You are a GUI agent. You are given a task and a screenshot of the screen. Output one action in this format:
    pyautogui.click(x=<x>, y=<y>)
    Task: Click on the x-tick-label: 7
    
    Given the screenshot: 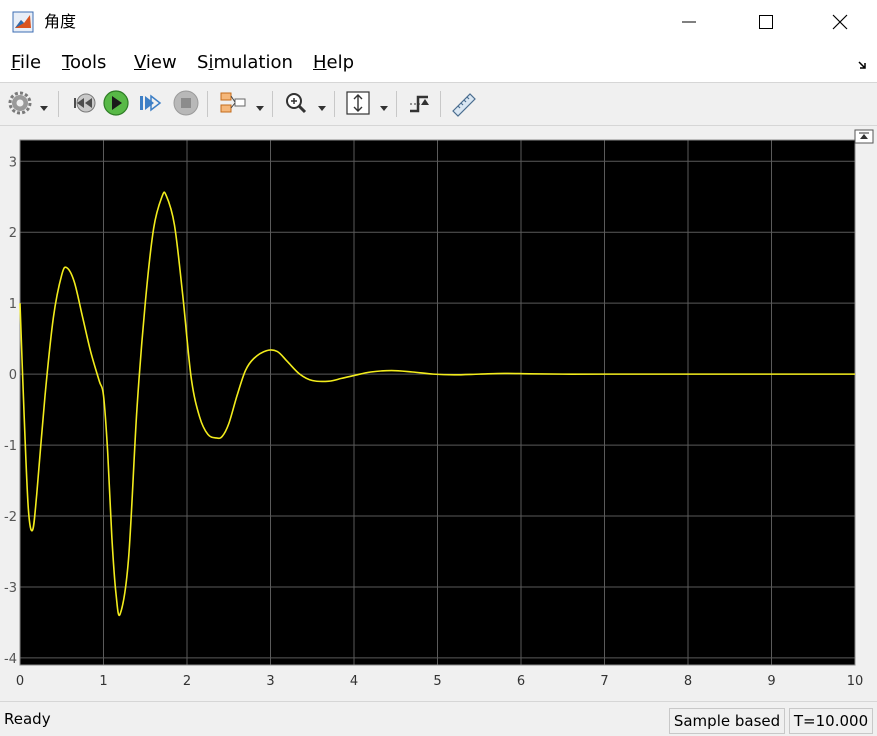 What is the action you would take?
    pyautogui.click(x=604, y=681)
    